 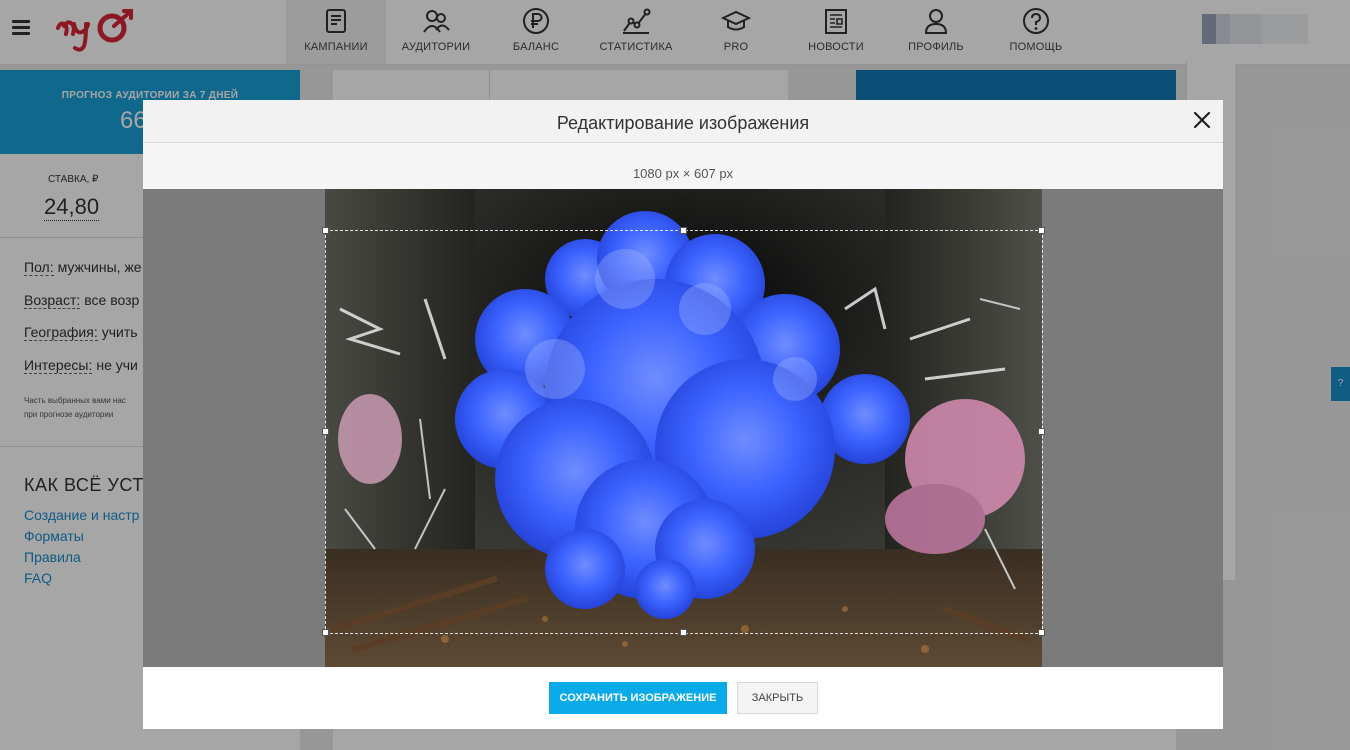 I want to click on modal-title: Редактирование изображения, so click(x=683, y=123).